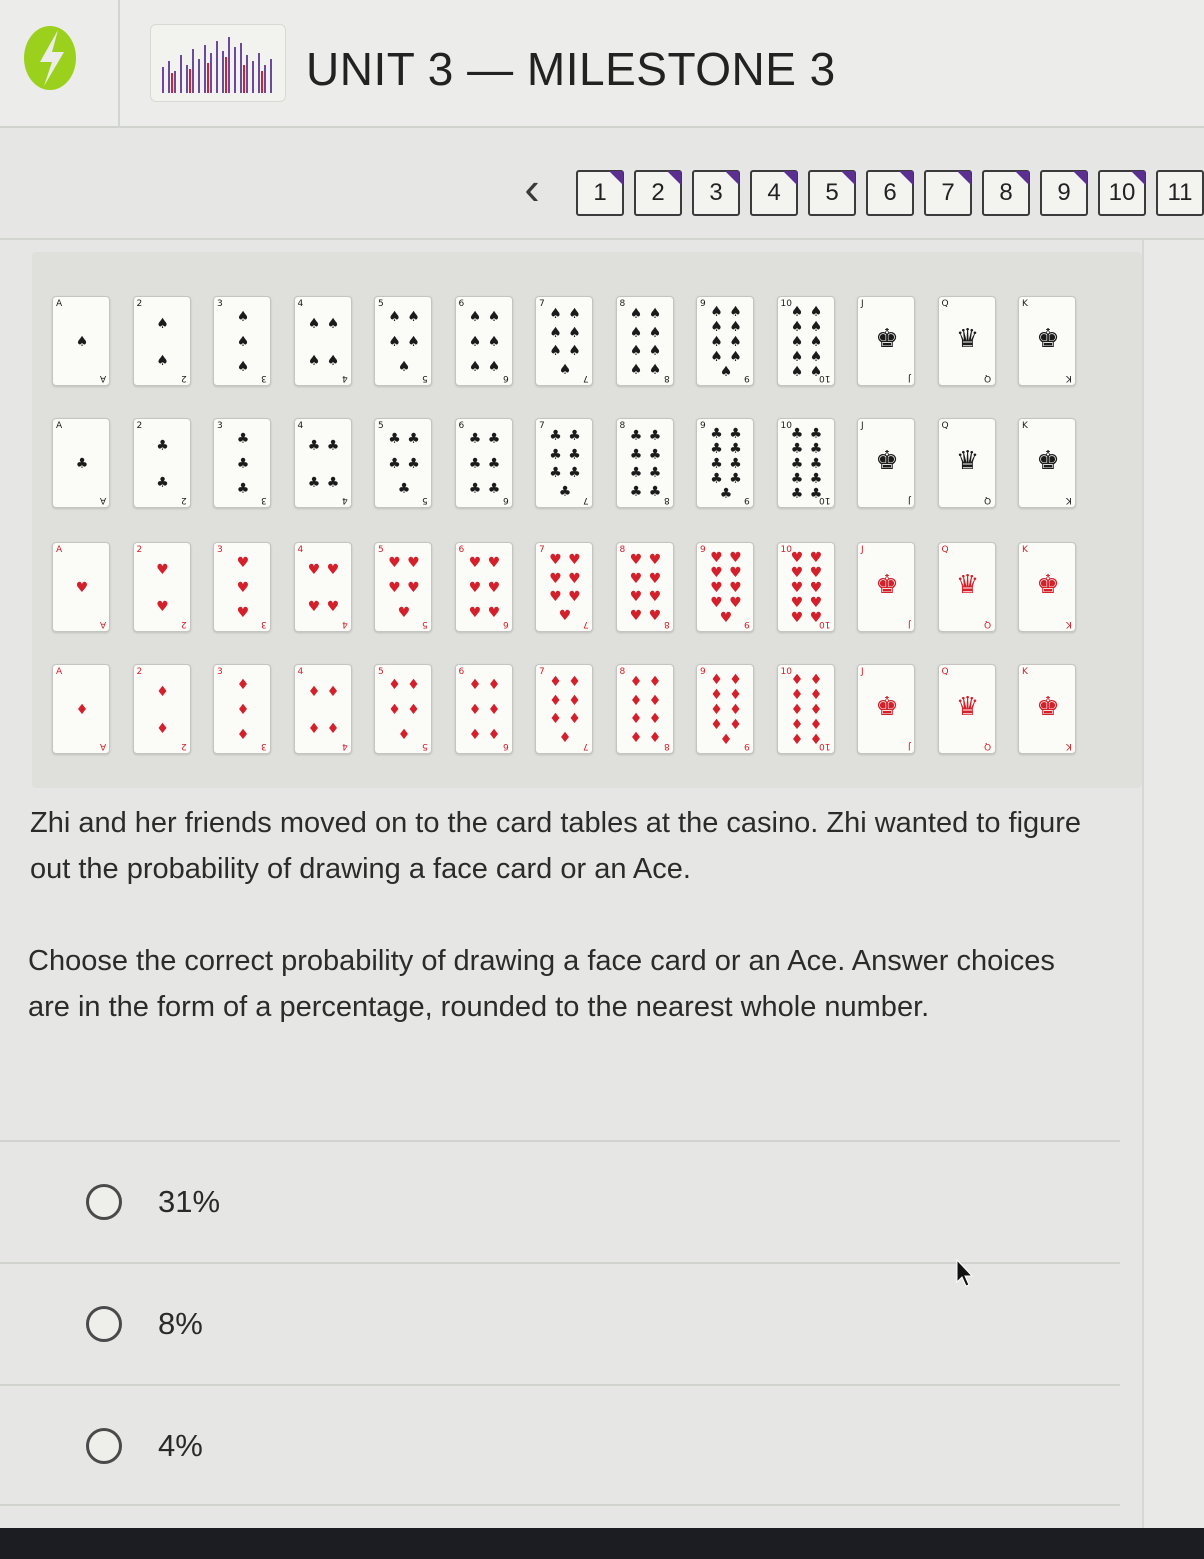 The image size is (1204, 1559). I want to click on playing-card: 9 9 ♦ ♦ ♦ ♦ ♦ ♦ ♦ ♦ ♦, so click(725, 709).